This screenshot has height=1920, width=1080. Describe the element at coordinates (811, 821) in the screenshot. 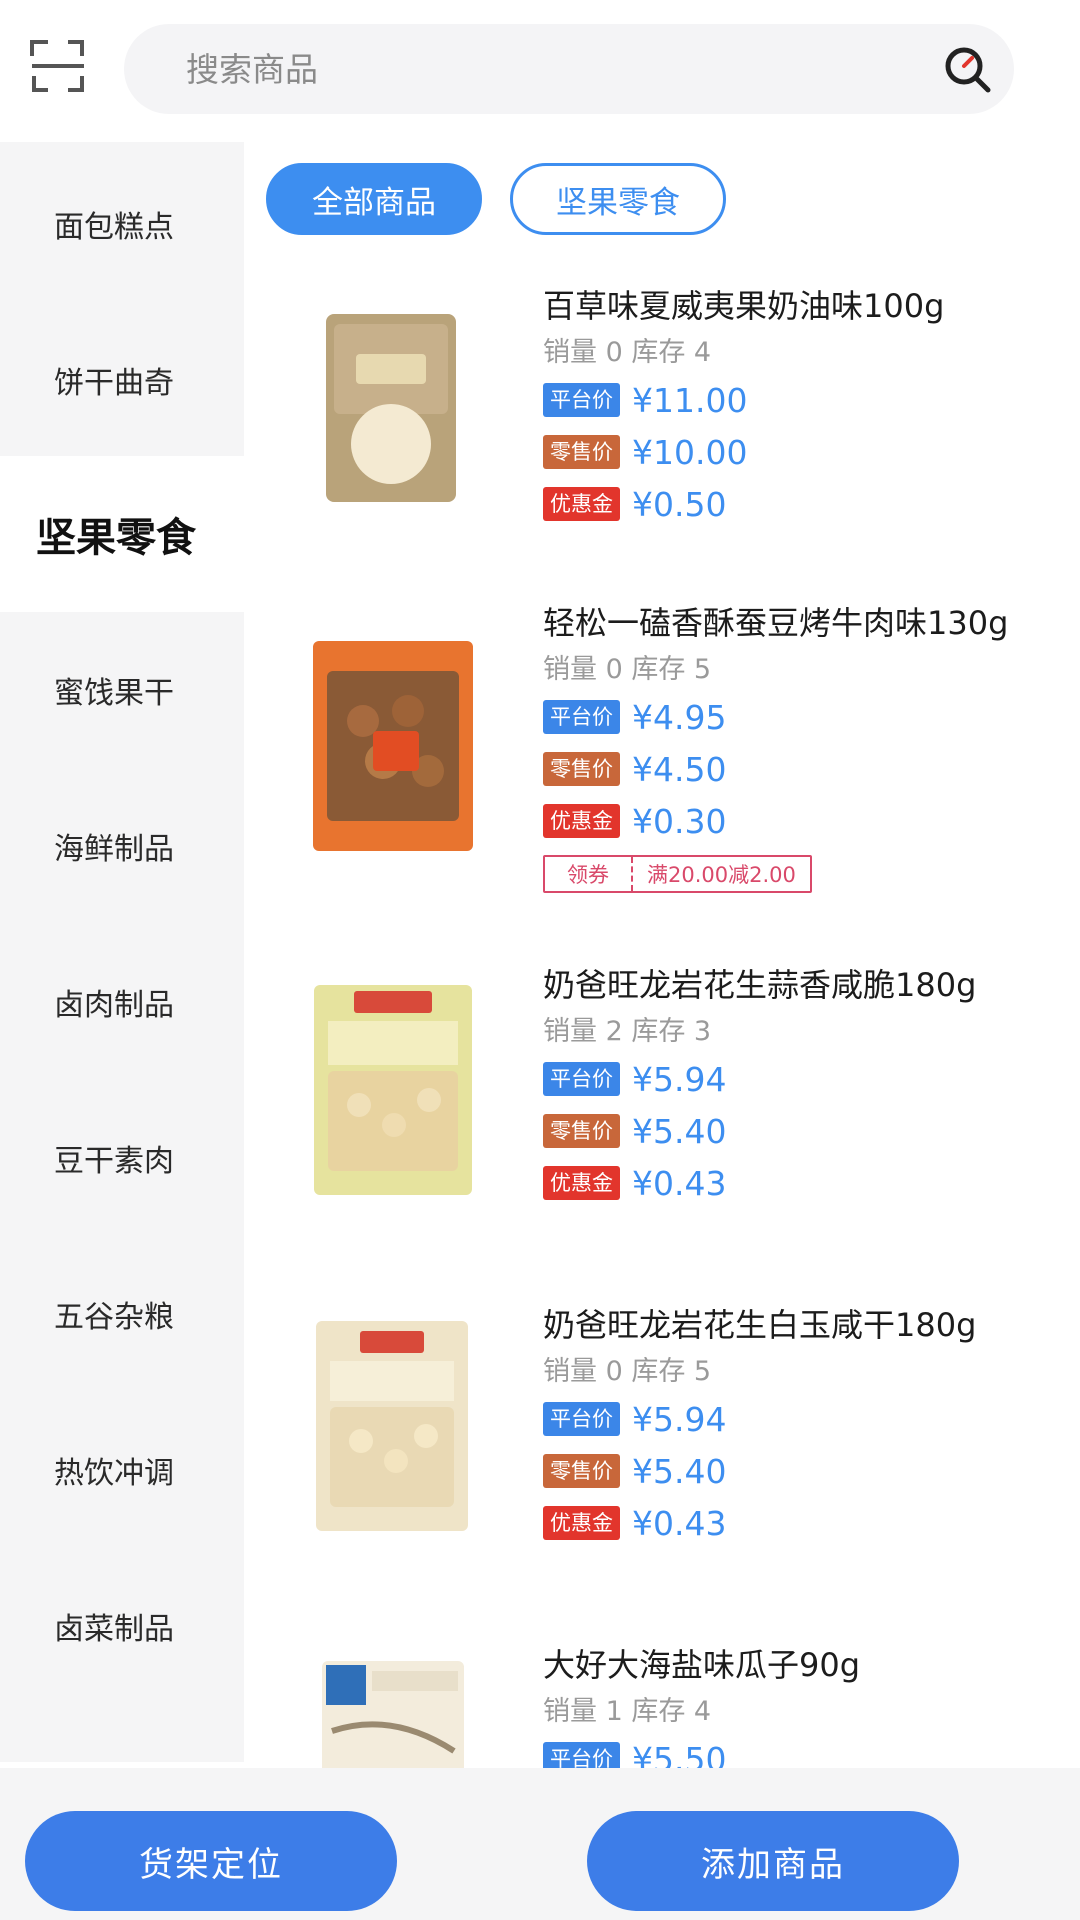

I see `discount-row: 优惠金 ¥0.30` at that location.